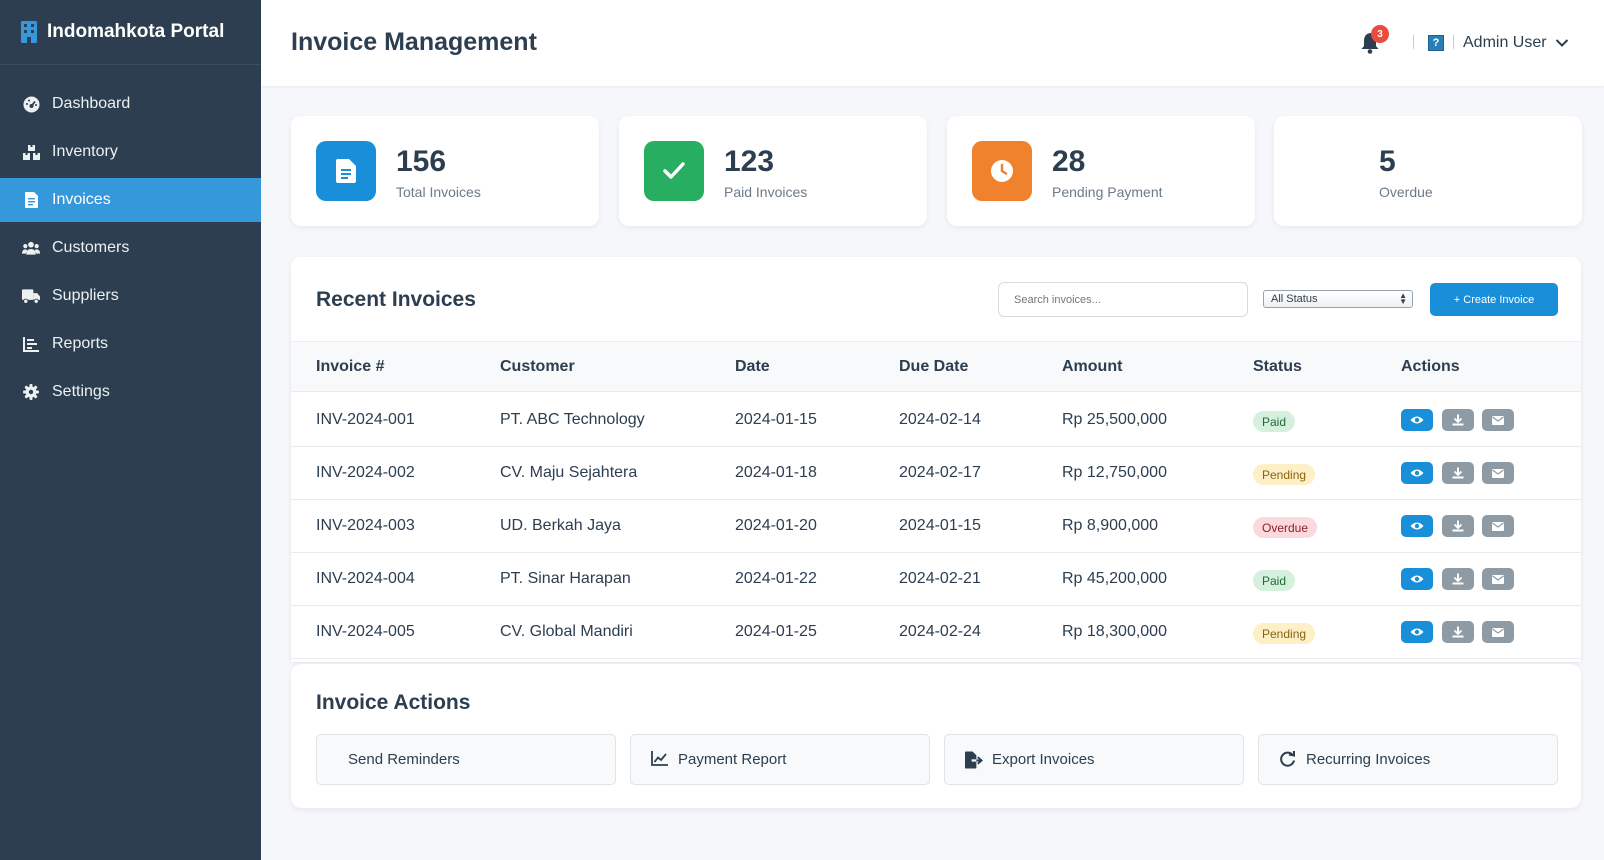 Image resolution: width=1604 pixels, height=860 pixels. Describe the element at coordinates (1368, 759) in the screenshot. I see `button-label: Recurring Invoices` at that location.